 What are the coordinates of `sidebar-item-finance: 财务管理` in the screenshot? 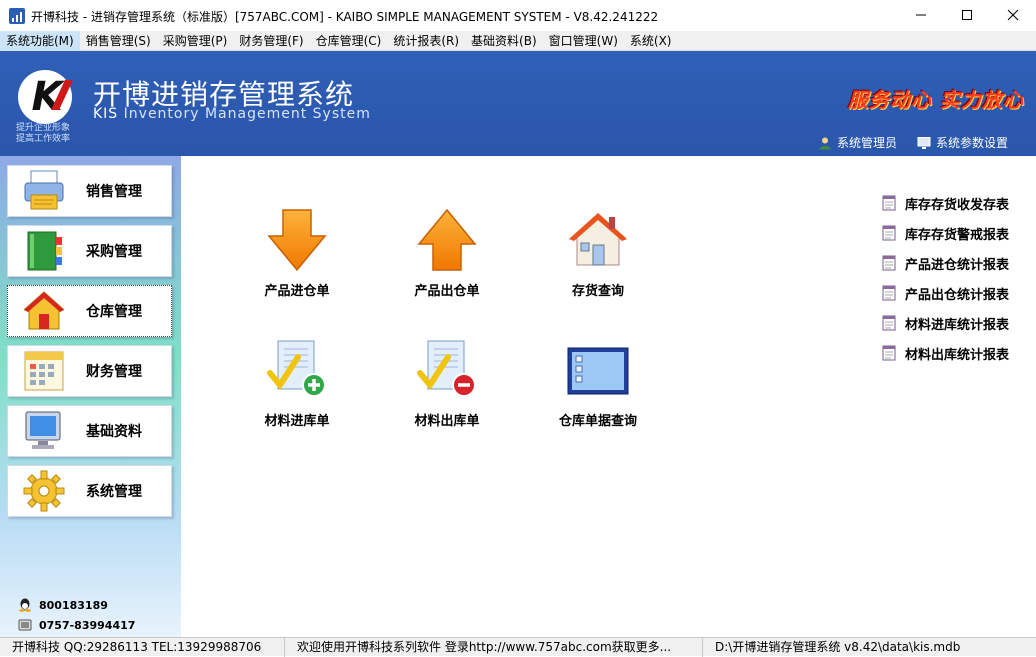 It's located at (89, 371).